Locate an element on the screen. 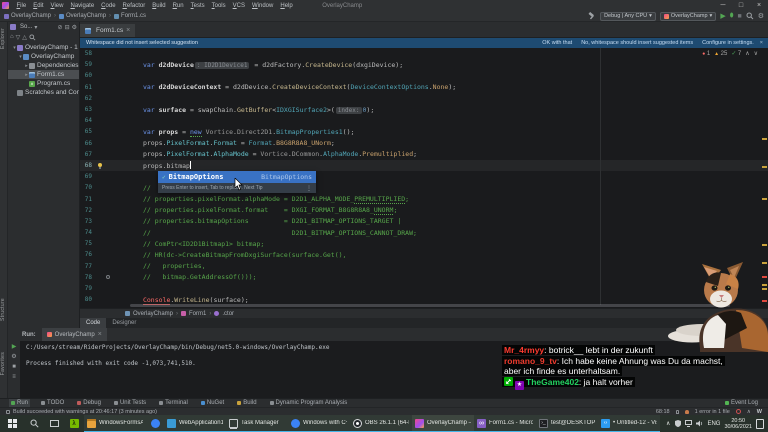 This screenshot has height=432, width=768. chevron-up-icon: ∧ is located at coordinates (749, 412).